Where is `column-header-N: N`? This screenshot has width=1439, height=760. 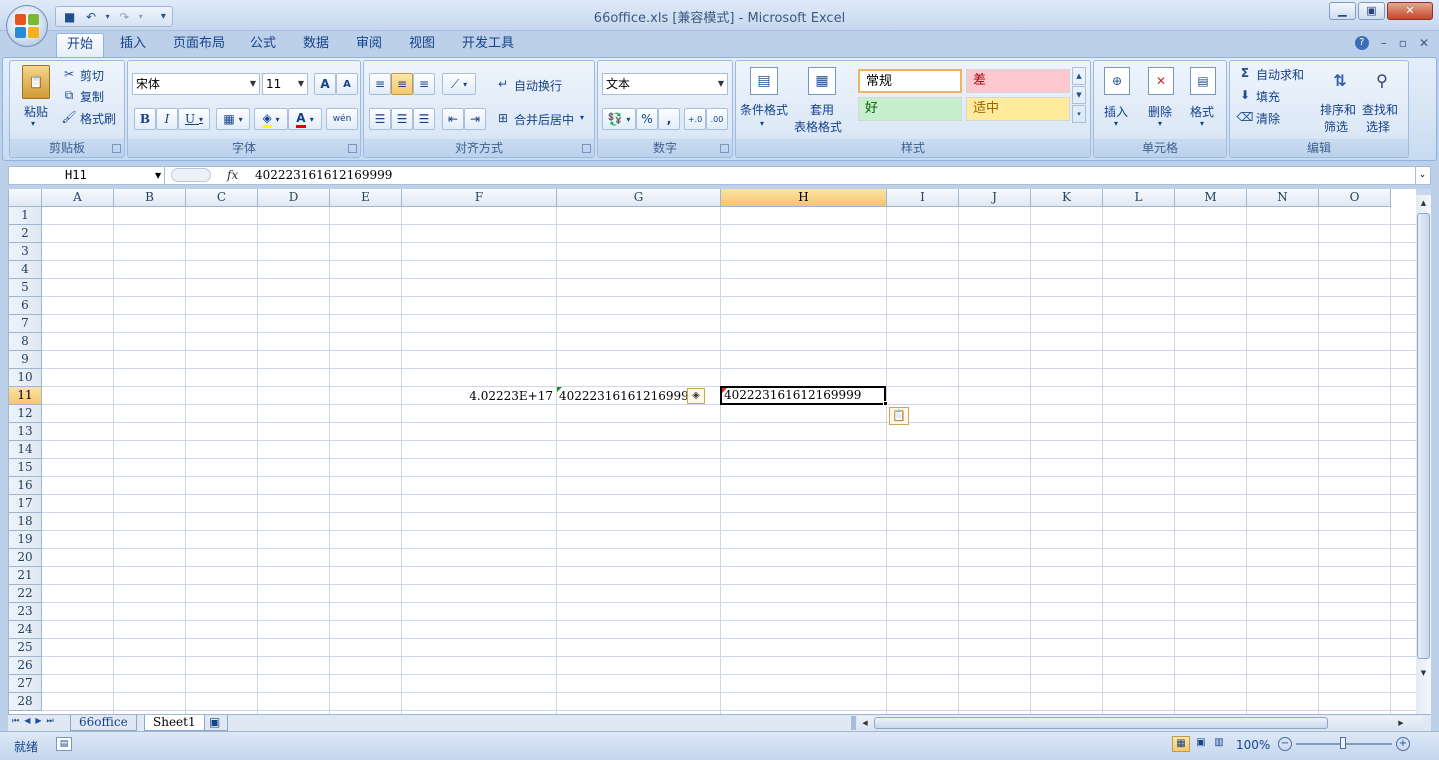
column-header-N: N is located at coordinates (1283, 198).